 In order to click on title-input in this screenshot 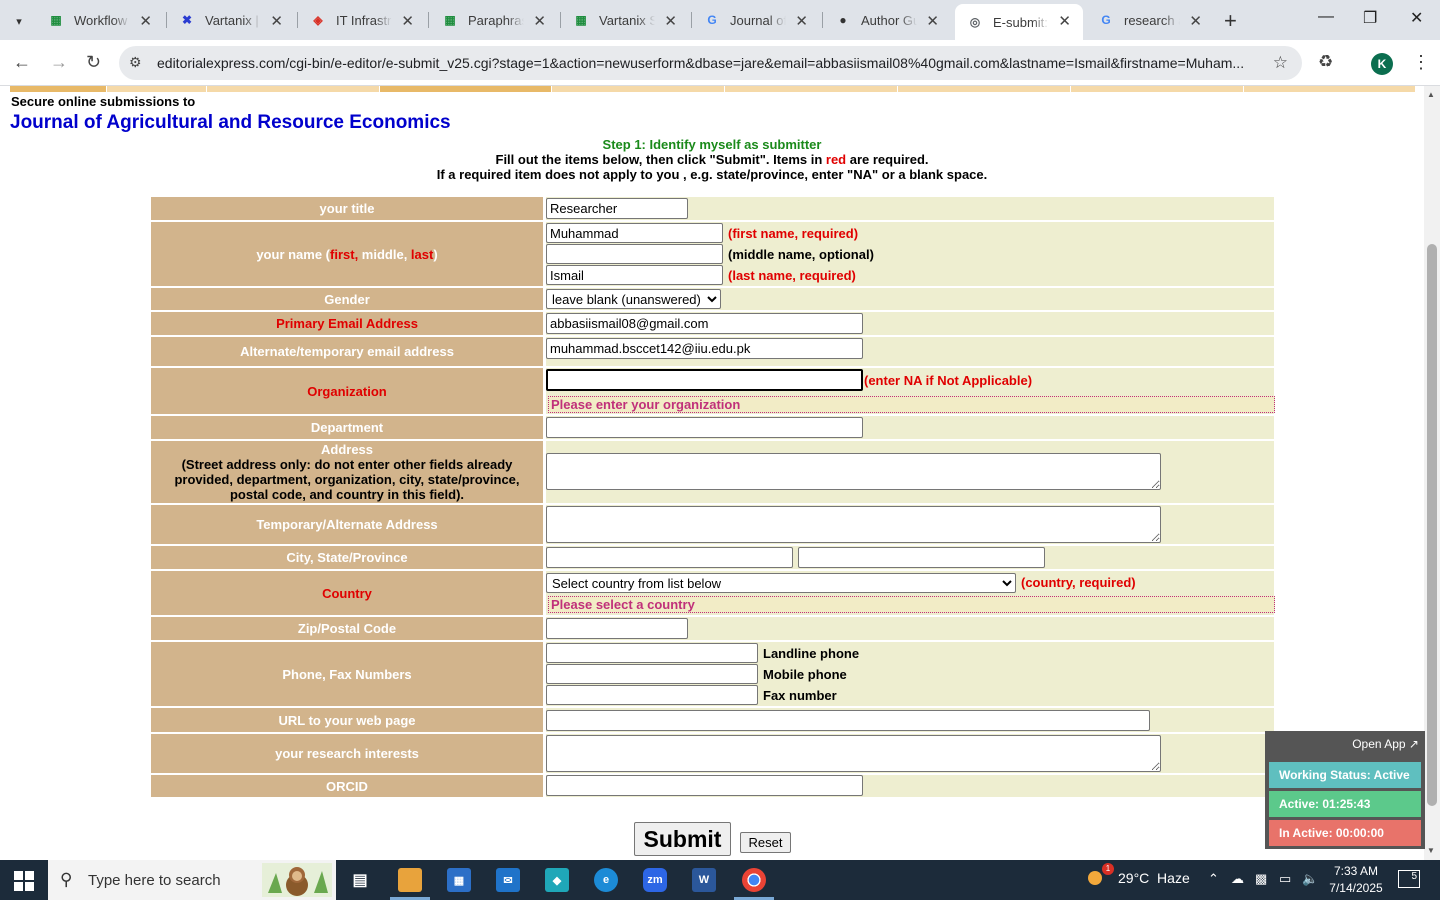, I will do `click(617, 208)`.